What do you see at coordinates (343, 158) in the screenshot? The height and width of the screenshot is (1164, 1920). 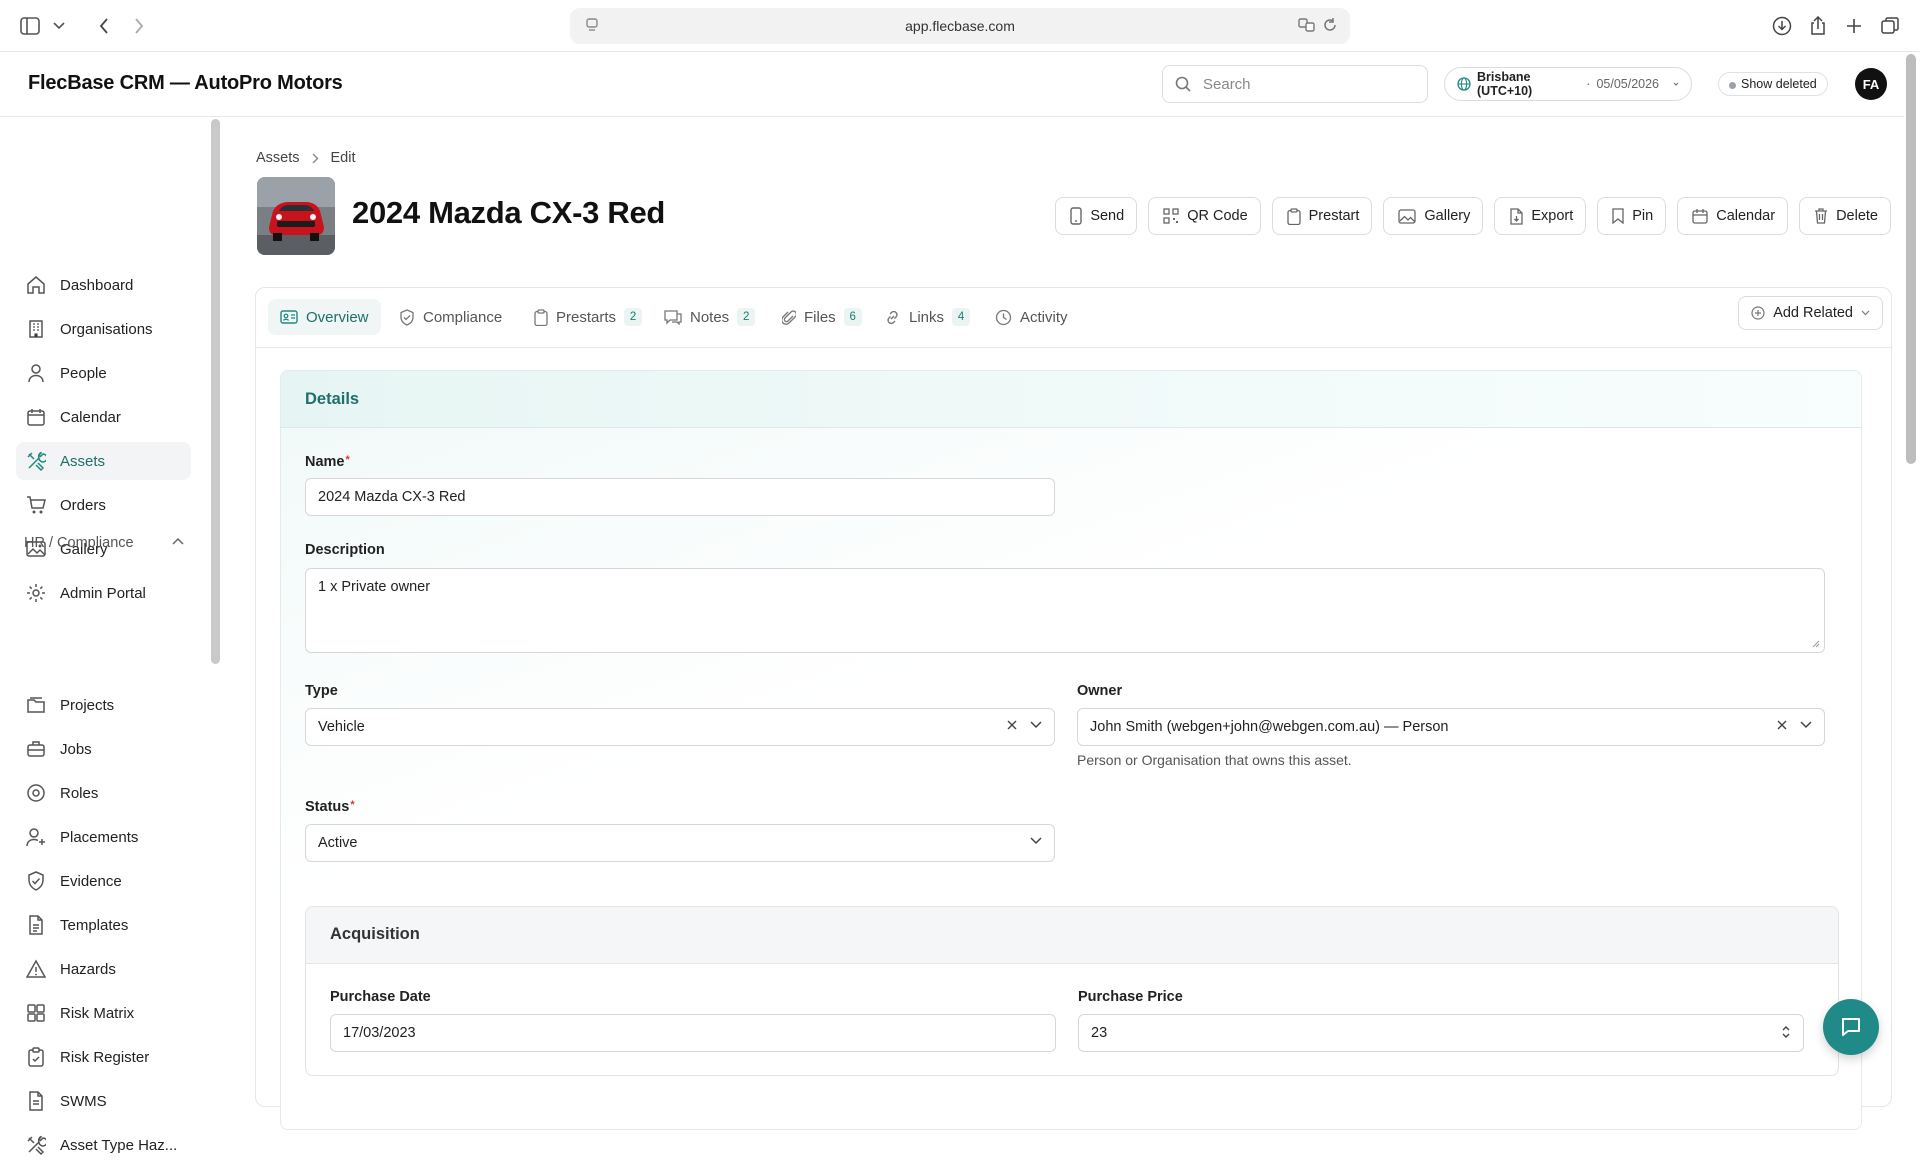 I see `breadcrumb-current: Edit` at bounding box center [343, 158].